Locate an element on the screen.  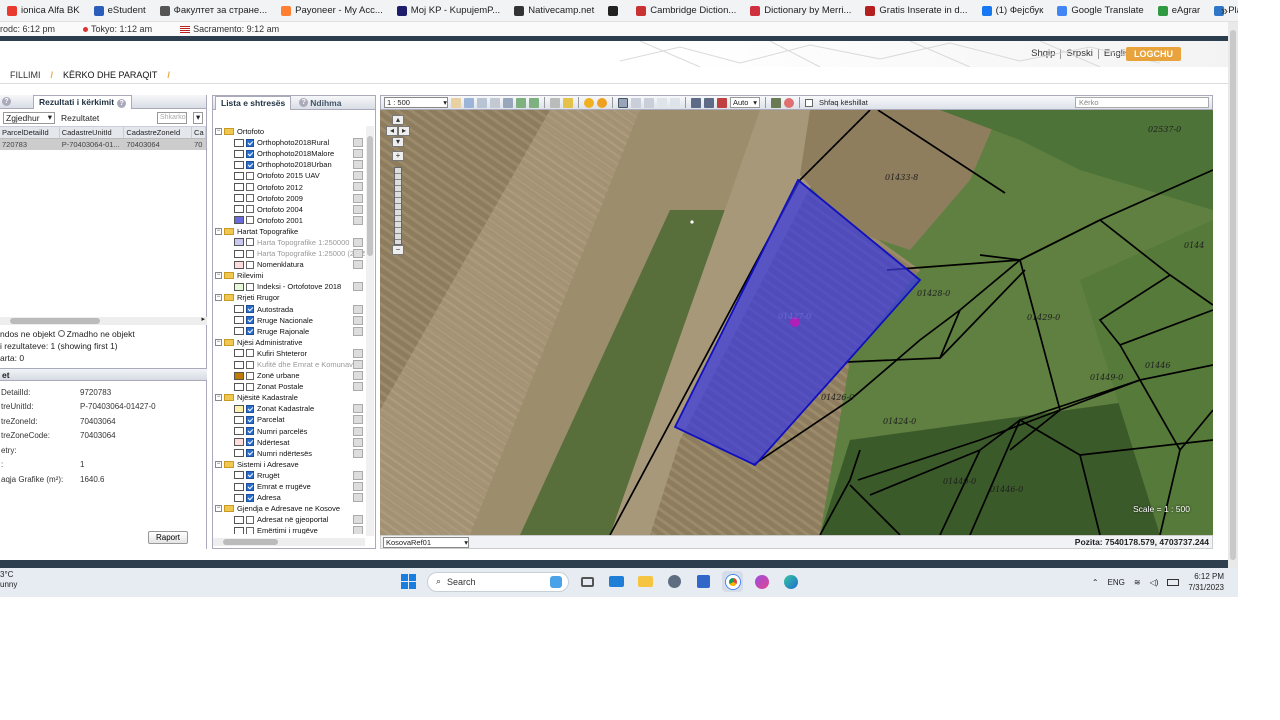
erase-drawing-icon is located at coordinates (789, 102).